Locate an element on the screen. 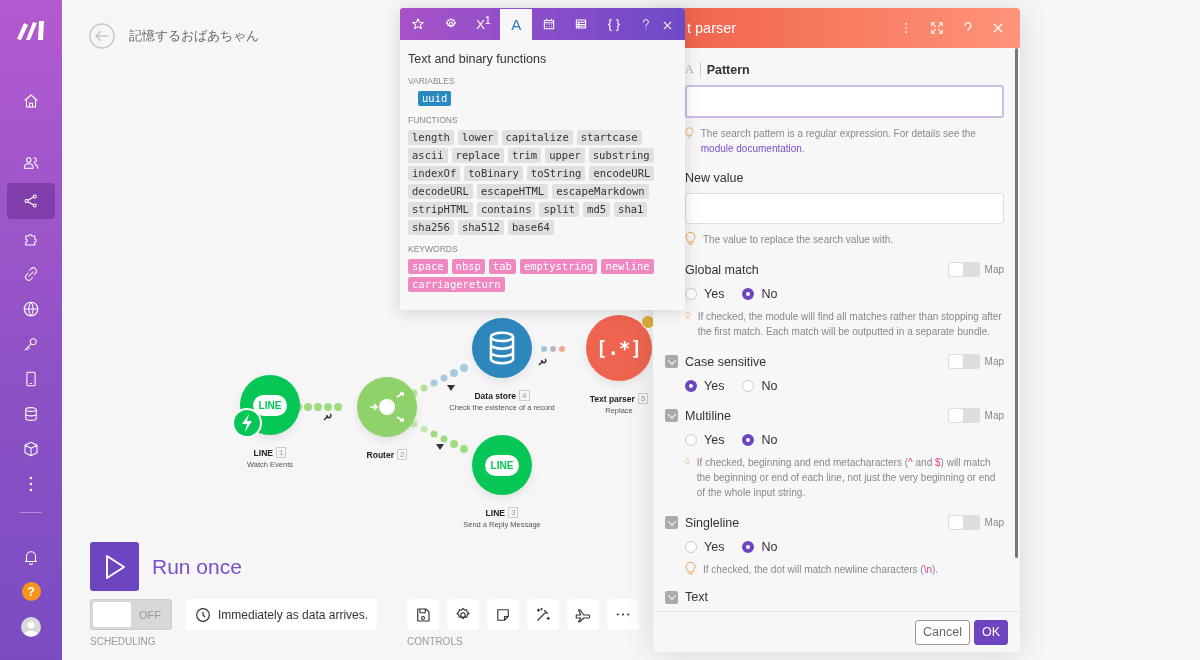 Image resolution: width=1200 pixels, height=660 pixels. lightning-icon is located at coordinates (247, 423).